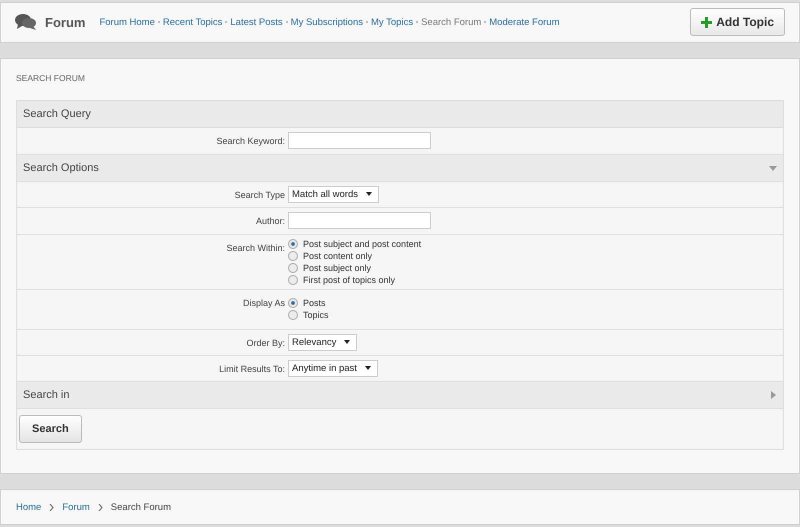 Image resolution: width=800 pixels, height=527 pixels. What do you see at coordinates (773, 394) in the screenshot?
I see `expand-arrow-icon` at bounding box center [773, 394].